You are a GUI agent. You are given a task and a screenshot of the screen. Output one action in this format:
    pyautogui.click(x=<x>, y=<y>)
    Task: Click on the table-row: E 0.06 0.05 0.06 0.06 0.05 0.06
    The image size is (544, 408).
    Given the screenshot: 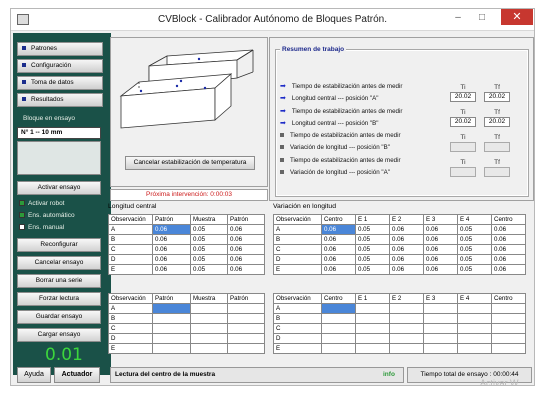 What is the action you would take?
    pyautogui.click(x=399, y=269)
    